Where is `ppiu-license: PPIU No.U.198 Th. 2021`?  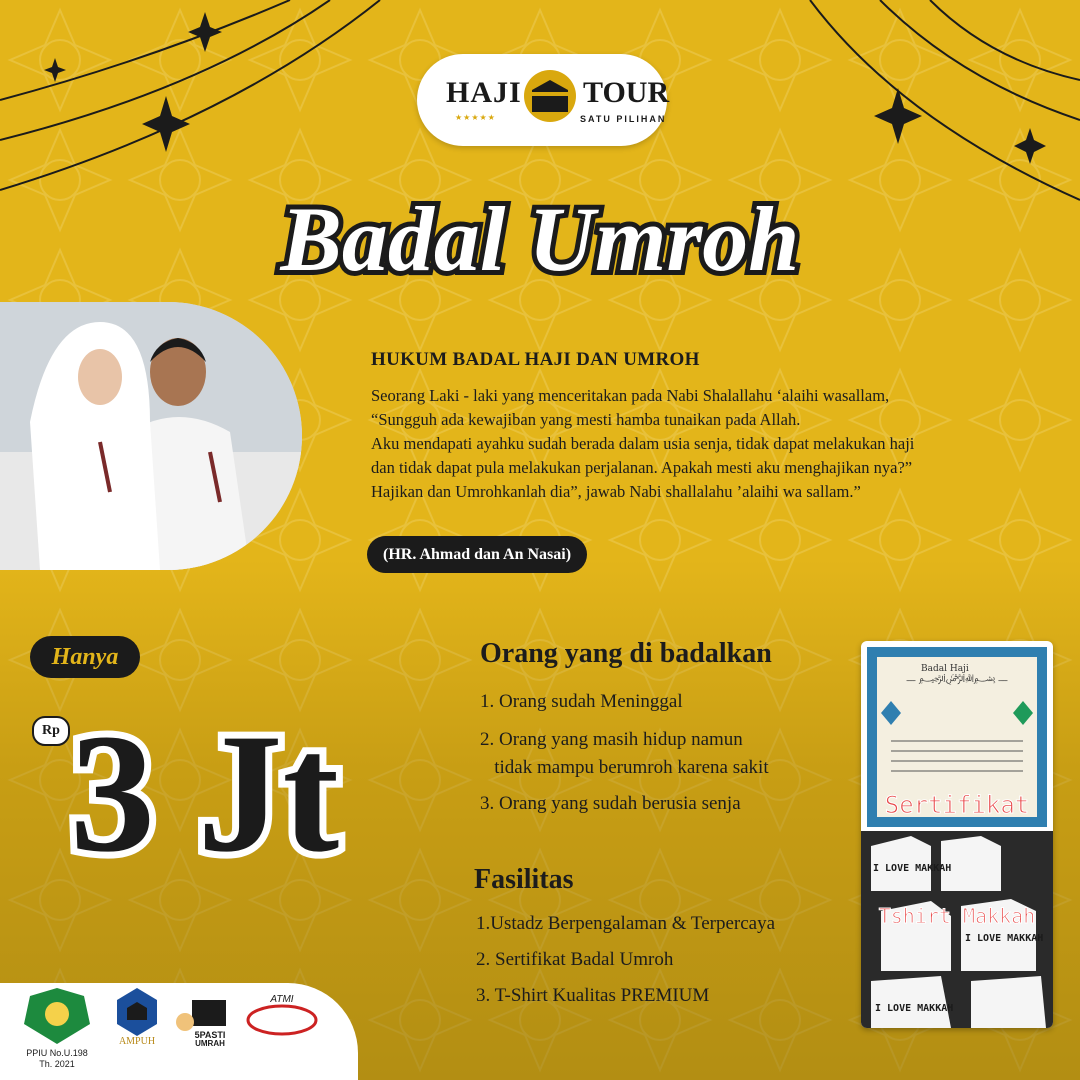
ppiu-license: PPIU No.U.198 Th. 2021 is located at coordinates (57, 1058).